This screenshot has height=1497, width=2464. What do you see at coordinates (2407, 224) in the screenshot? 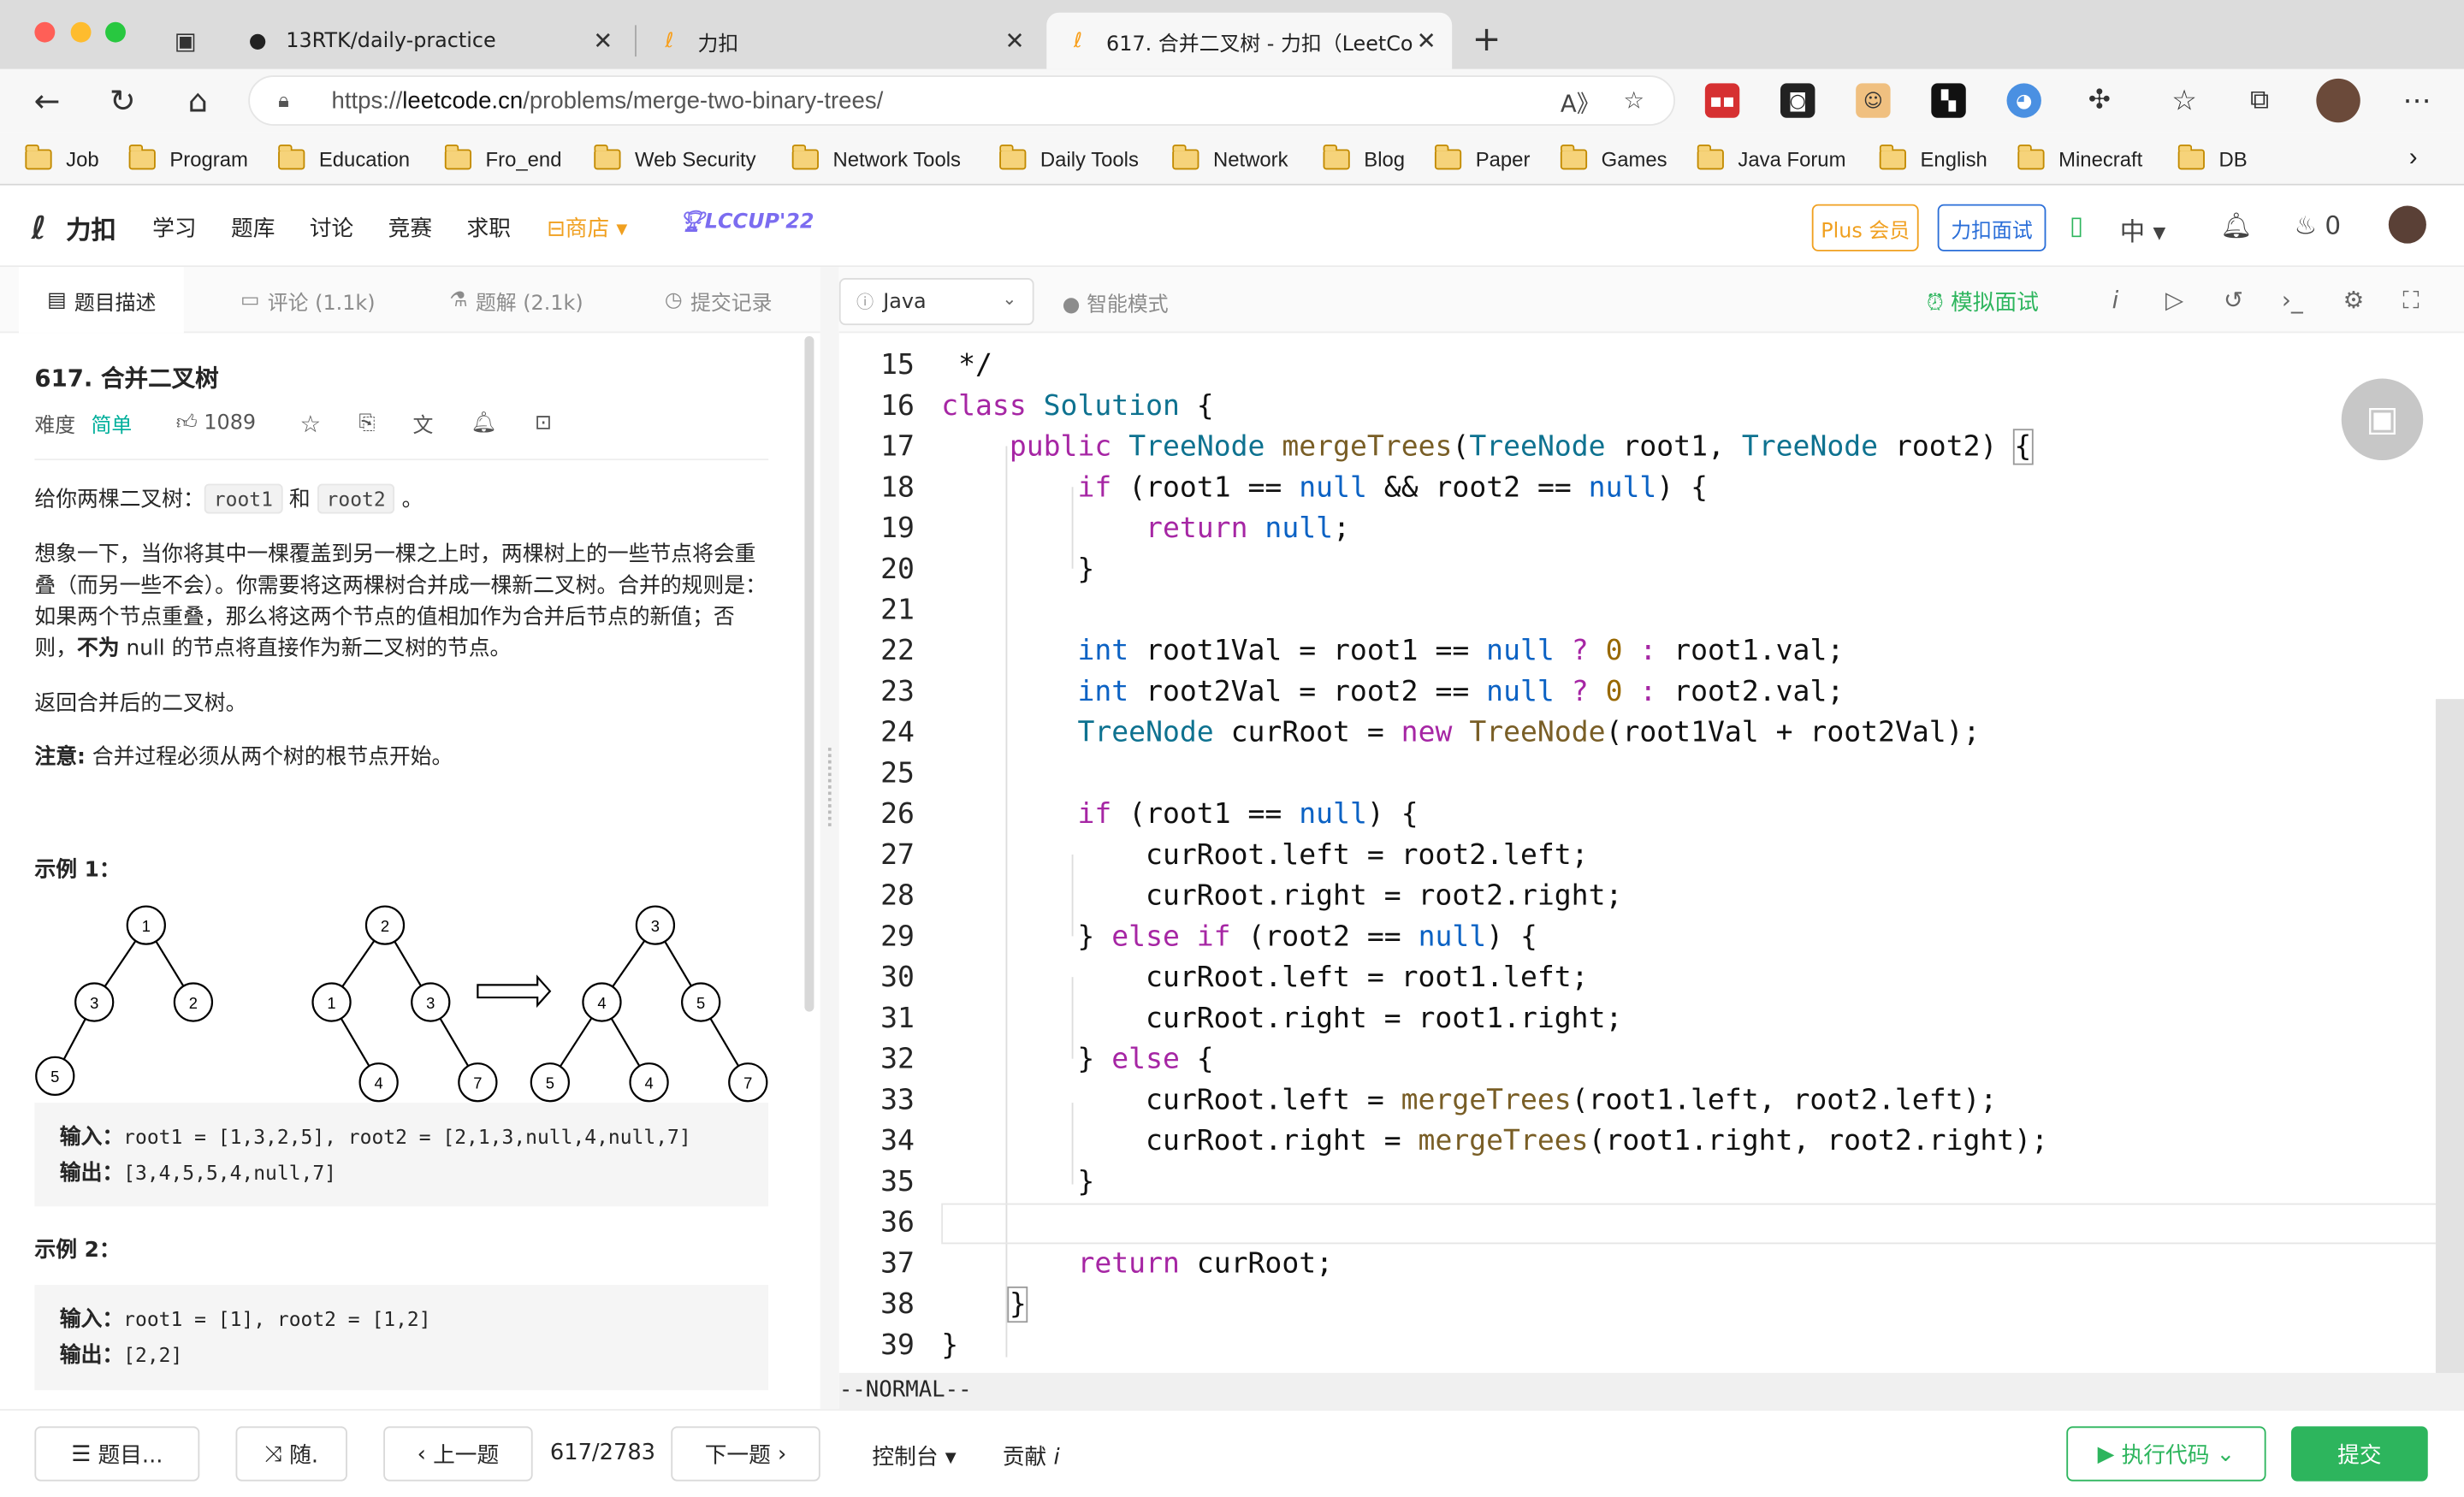
I see `user-avatar` at bounding box center [2407, 224].